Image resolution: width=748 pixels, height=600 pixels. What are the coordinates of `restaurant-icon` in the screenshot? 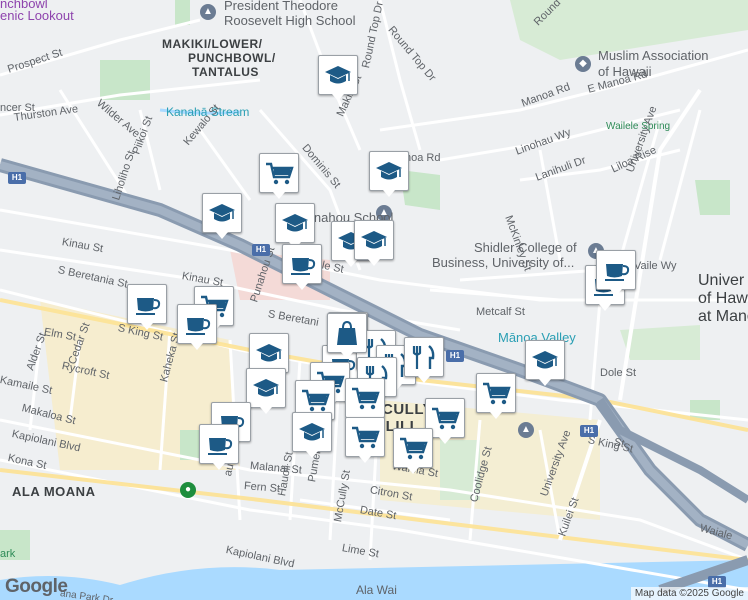 It's located at (423, 357).